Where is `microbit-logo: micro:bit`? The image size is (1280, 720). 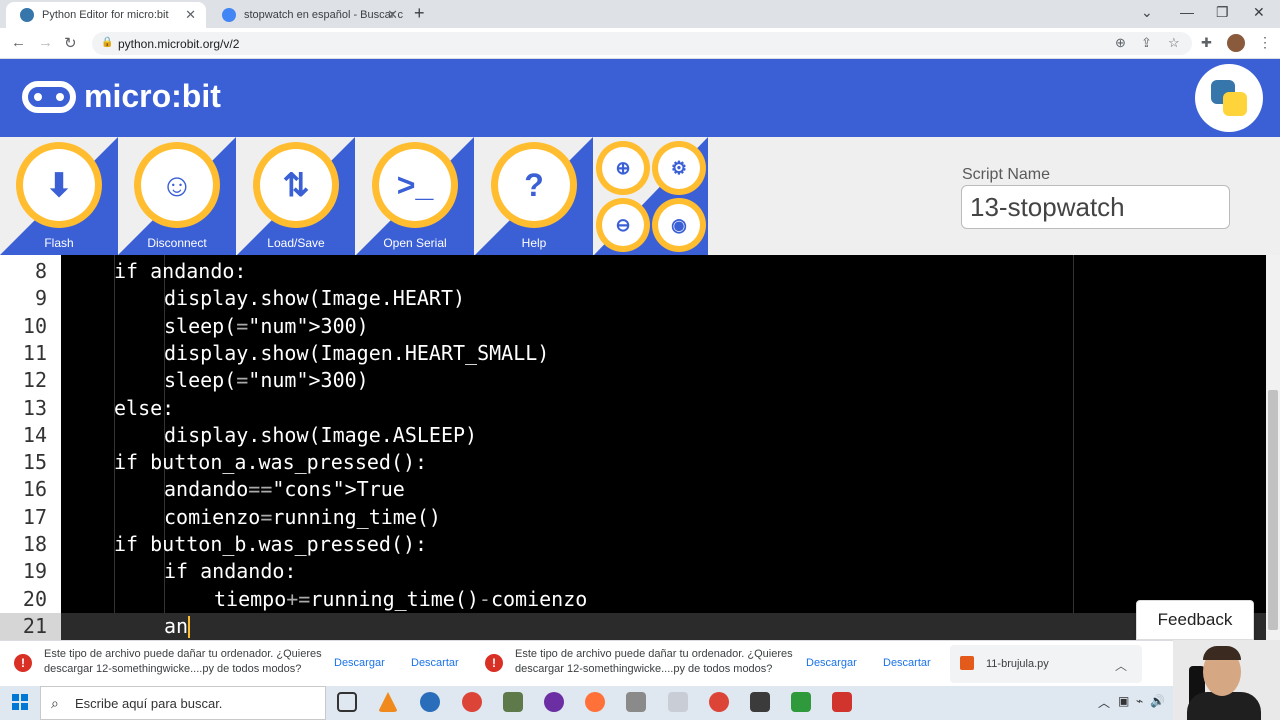
microbit-logo: micro:bit is located at coordinates (121, 96).